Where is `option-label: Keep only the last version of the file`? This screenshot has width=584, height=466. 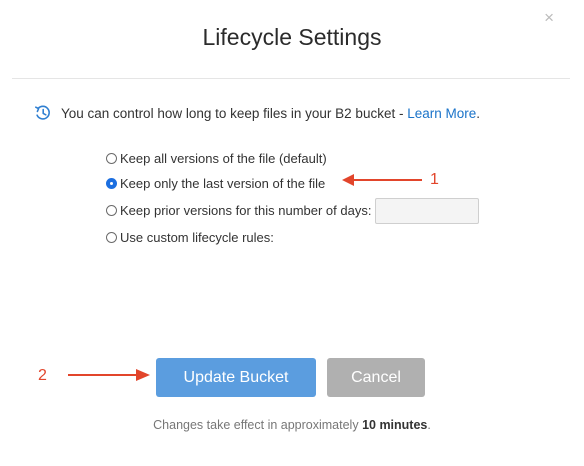
option-label: Keep only the last version of the file is located at coordinates (223, 183).